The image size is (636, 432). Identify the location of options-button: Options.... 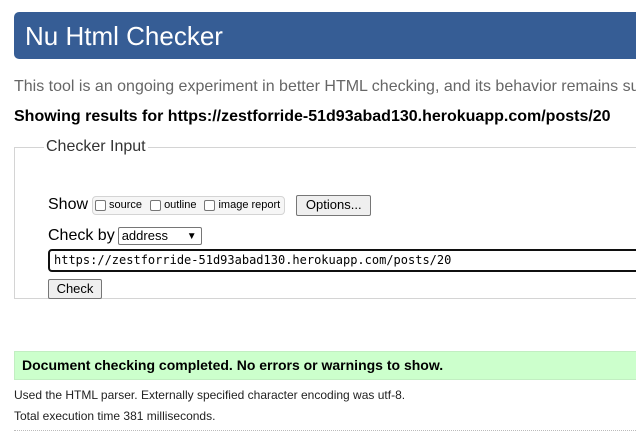
(334, 205).